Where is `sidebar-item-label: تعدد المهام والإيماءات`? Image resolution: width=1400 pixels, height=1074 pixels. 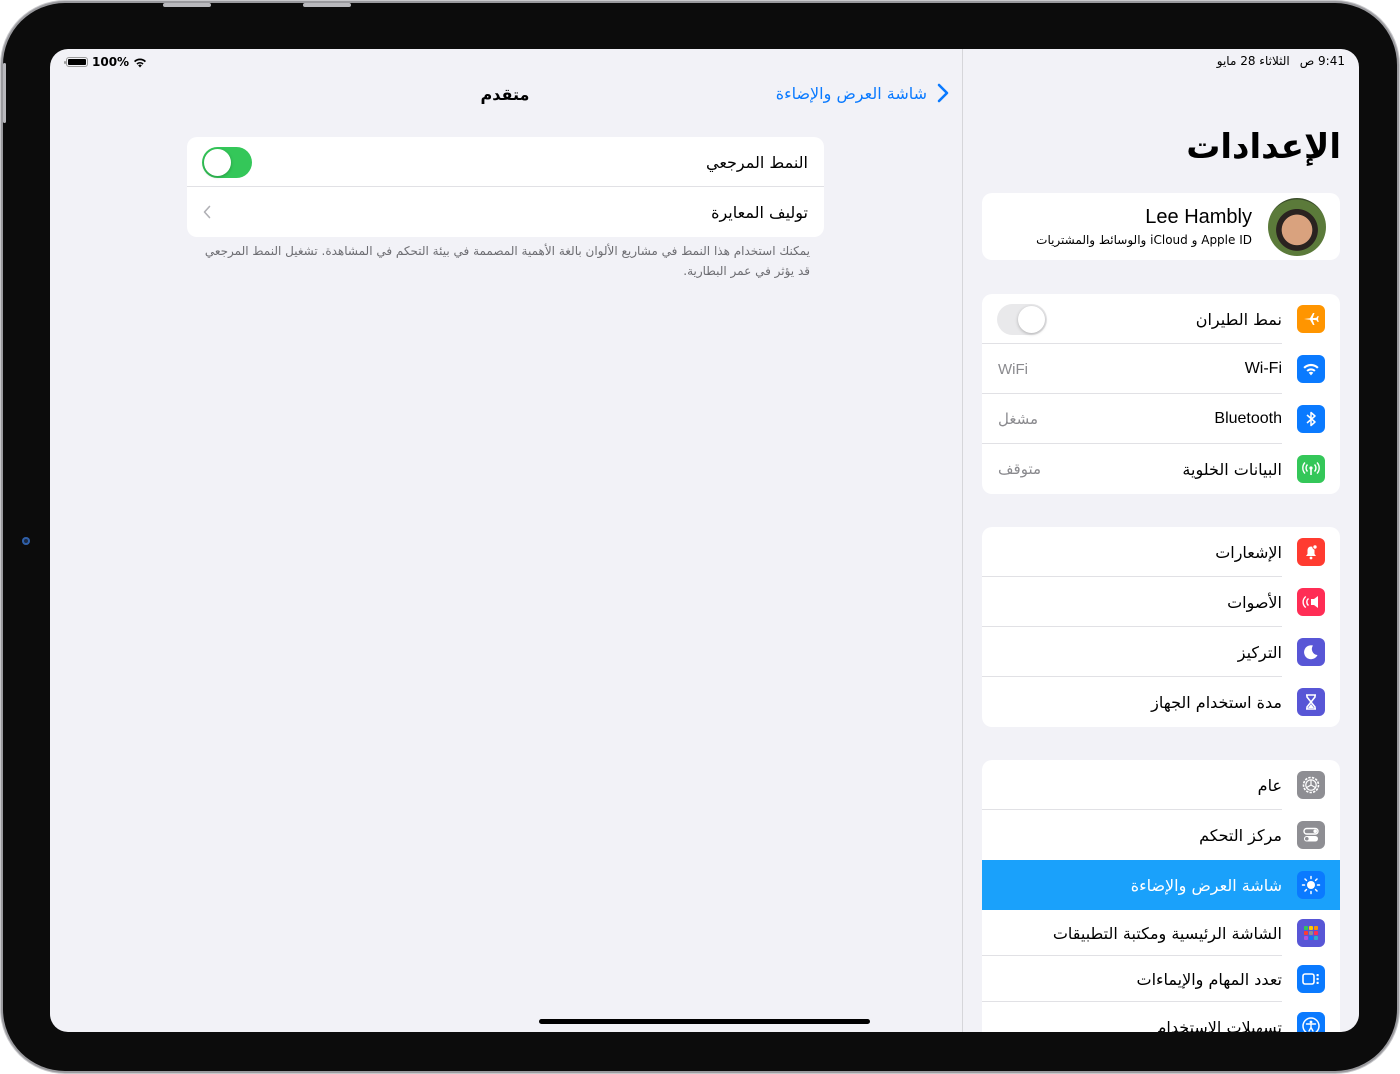 sidebar-item-label: تعدد المهام والإيماءات is located at coordinates (1209, 979).